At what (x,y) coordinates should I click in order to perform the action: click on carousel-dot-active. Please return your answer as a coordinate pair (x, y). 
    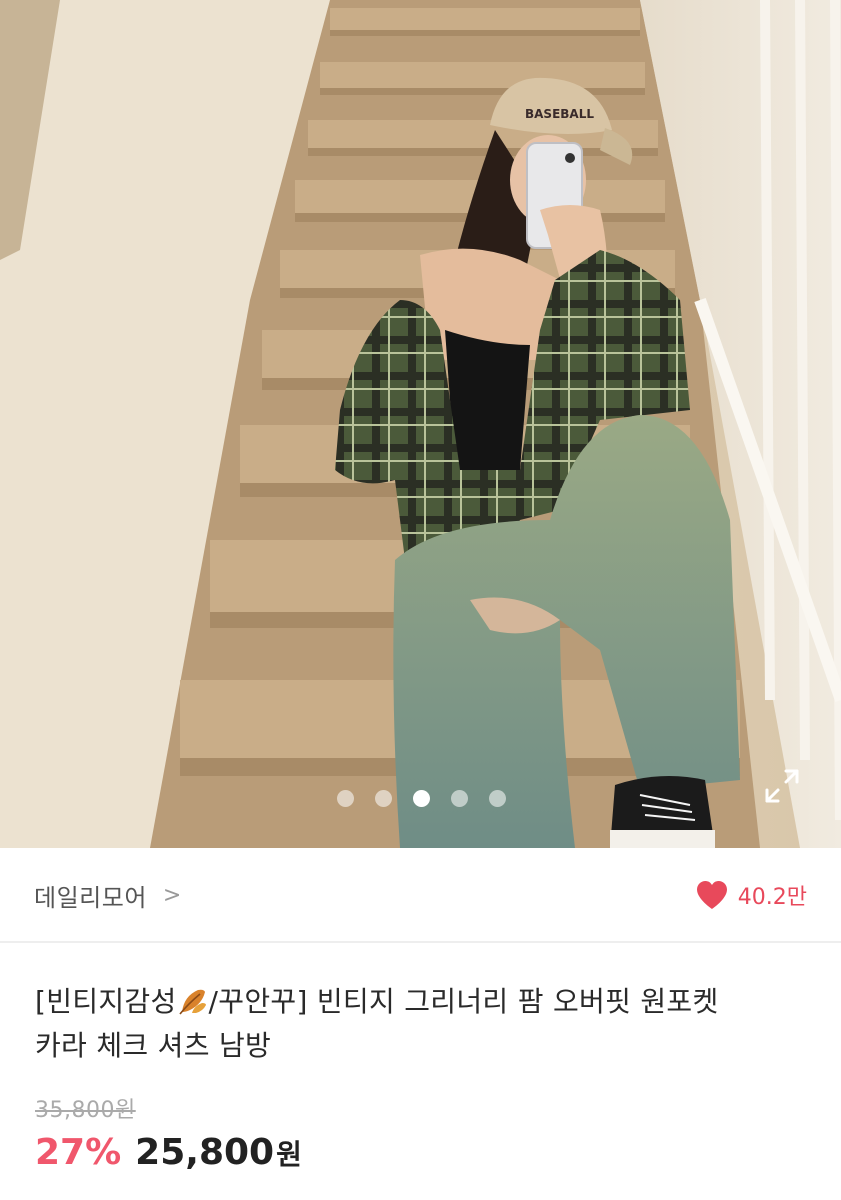
    Looking at the image, I should click on (421, 798).